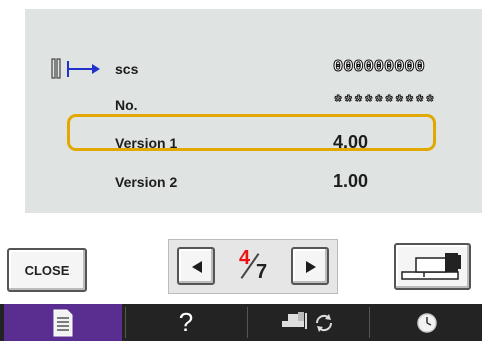  What do you see at coordinates (127, 69) in the screenshot?
I see `scs-label: scs` at bounding box center [127, 69].